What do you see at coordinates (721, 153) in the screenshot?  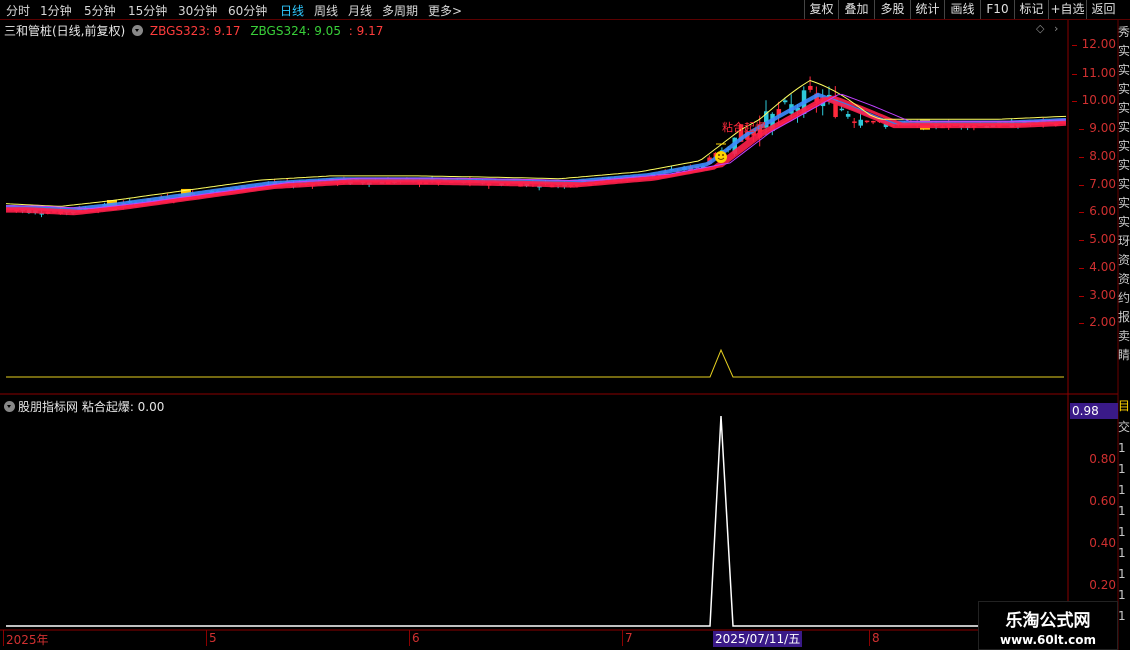 I see `smiley-signal-icon` at bounding box center [721, 153].